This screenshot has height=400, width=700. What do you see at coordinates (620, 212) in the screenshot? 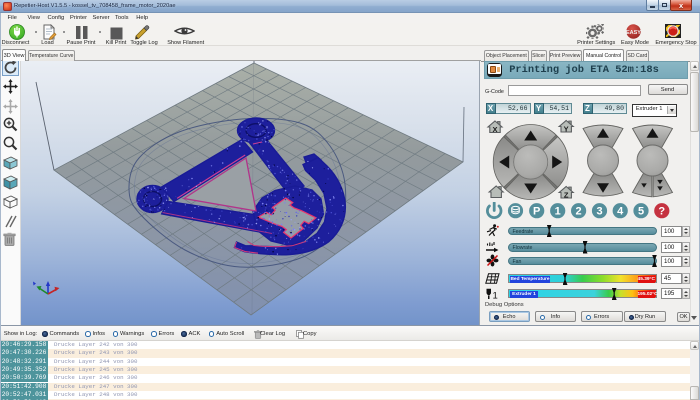
I see `svg-text: 4` at bounding box center [620, 212].